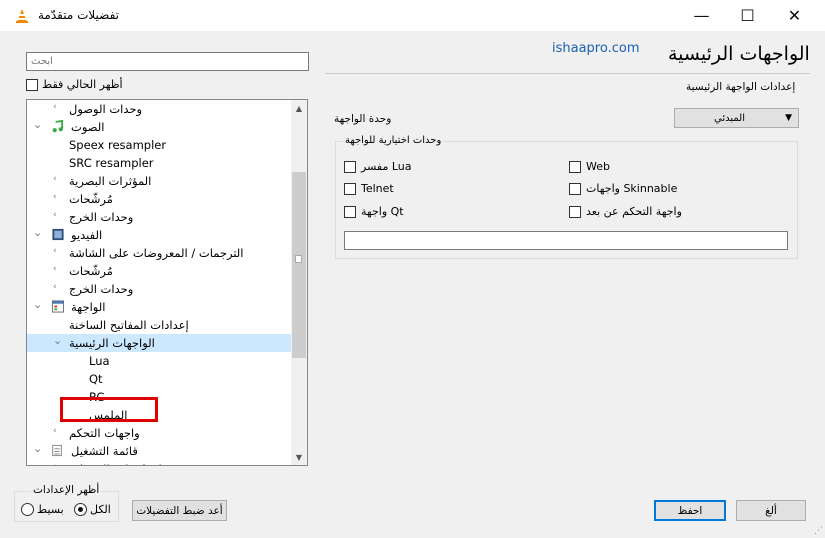  I want to click on extra-modules-text-field, so click(566, 240).